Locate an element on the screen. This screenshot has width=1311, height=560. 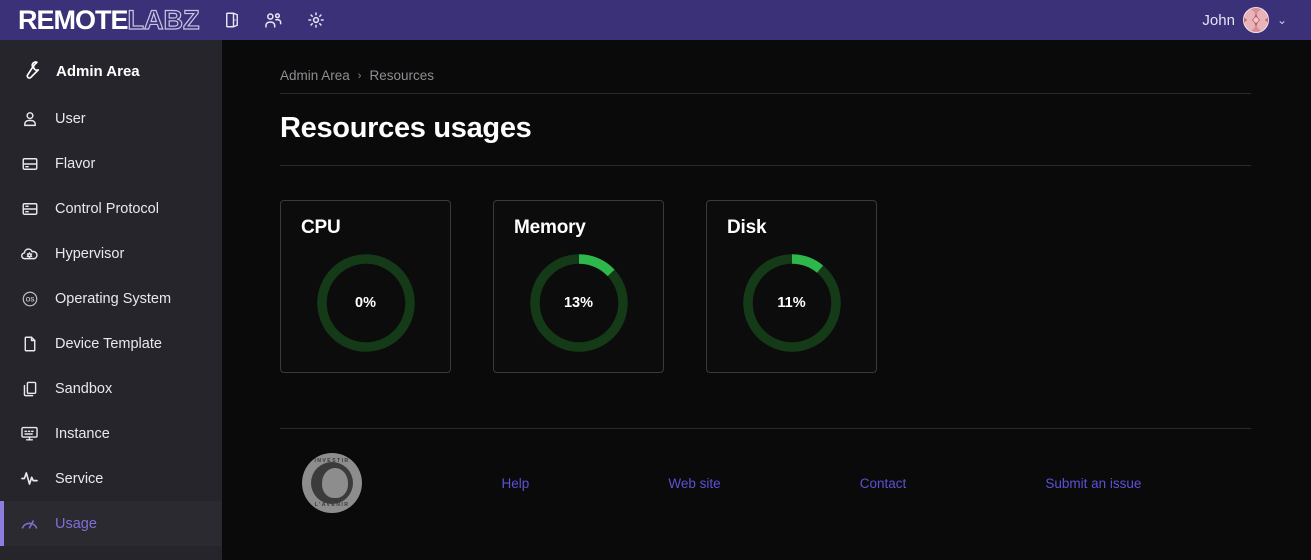
gauge-container: 0% is located at coordinates (365, 303).